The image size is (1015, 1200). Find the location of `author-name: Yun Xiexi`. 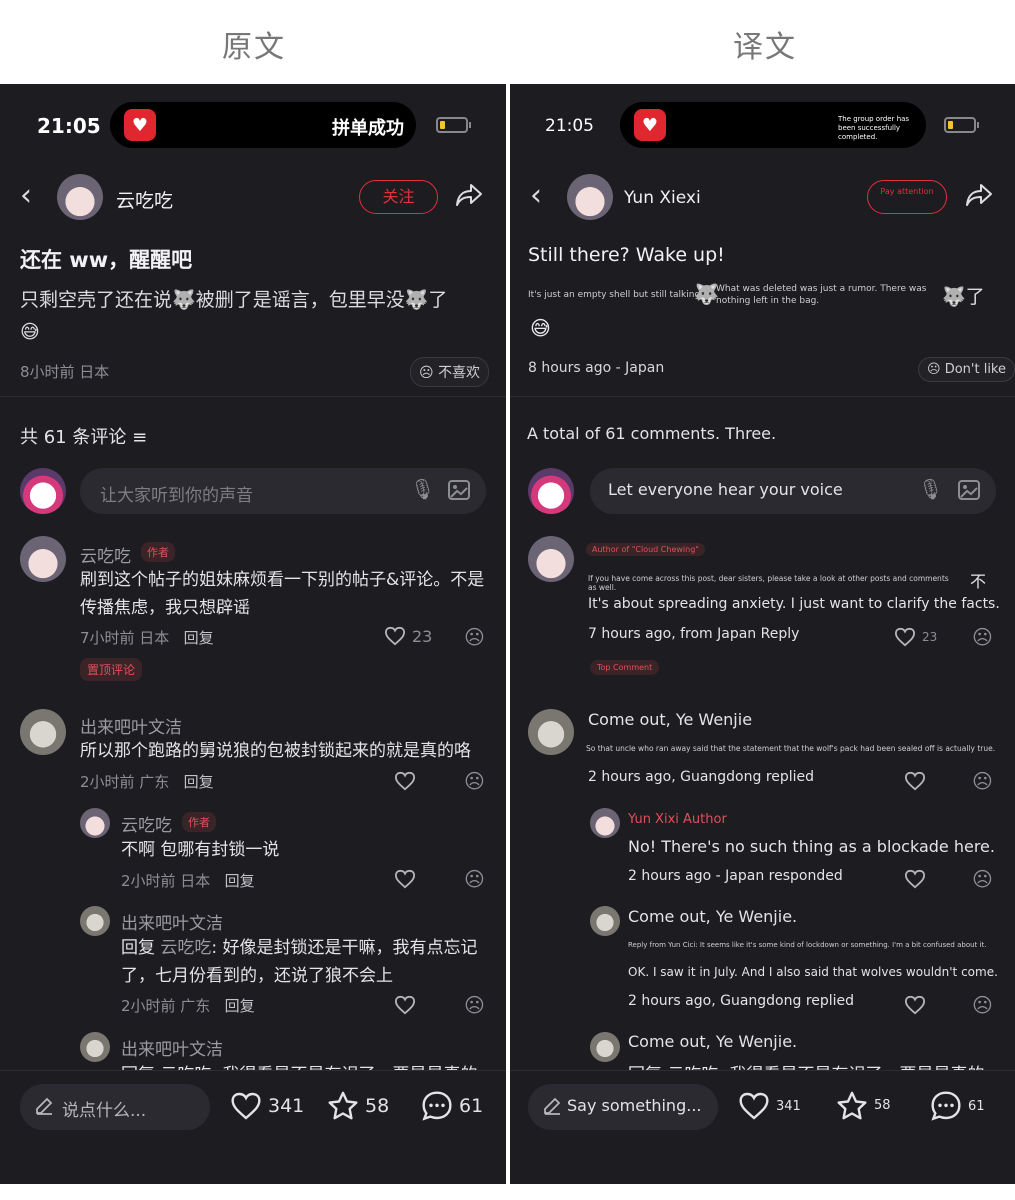

author-name: Yun Xiexi is located at coordinates (662, 198).